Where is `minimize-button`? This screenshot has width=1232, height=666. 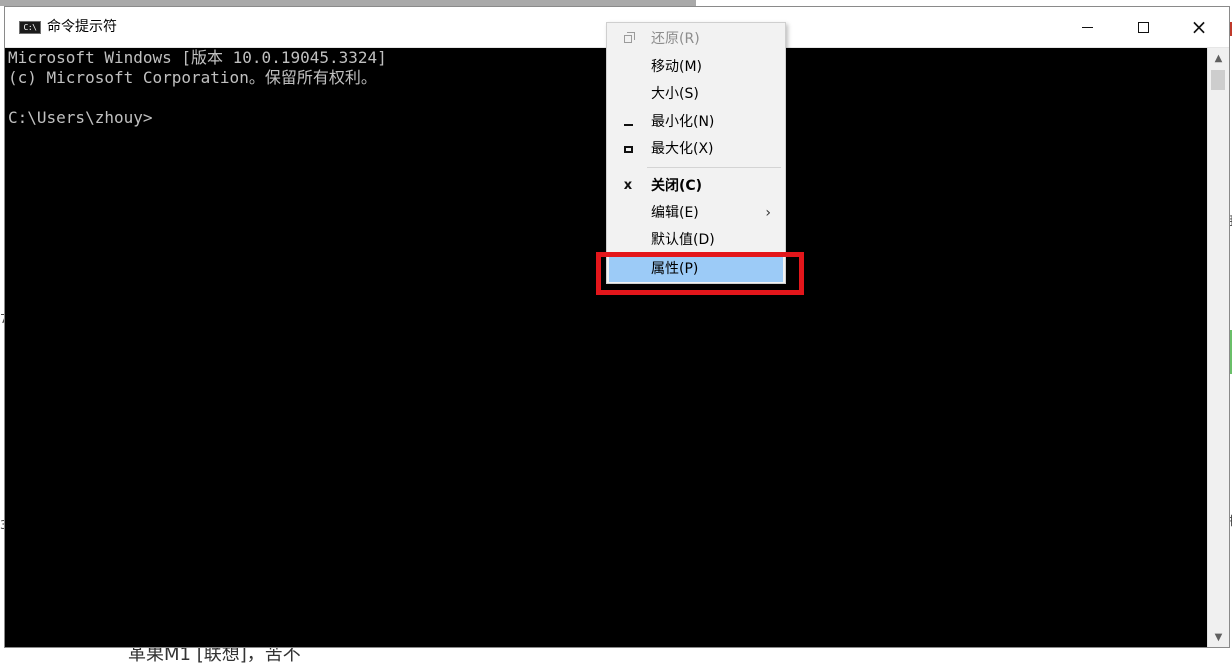
minimize-button is located at coordinates (1087, 27).